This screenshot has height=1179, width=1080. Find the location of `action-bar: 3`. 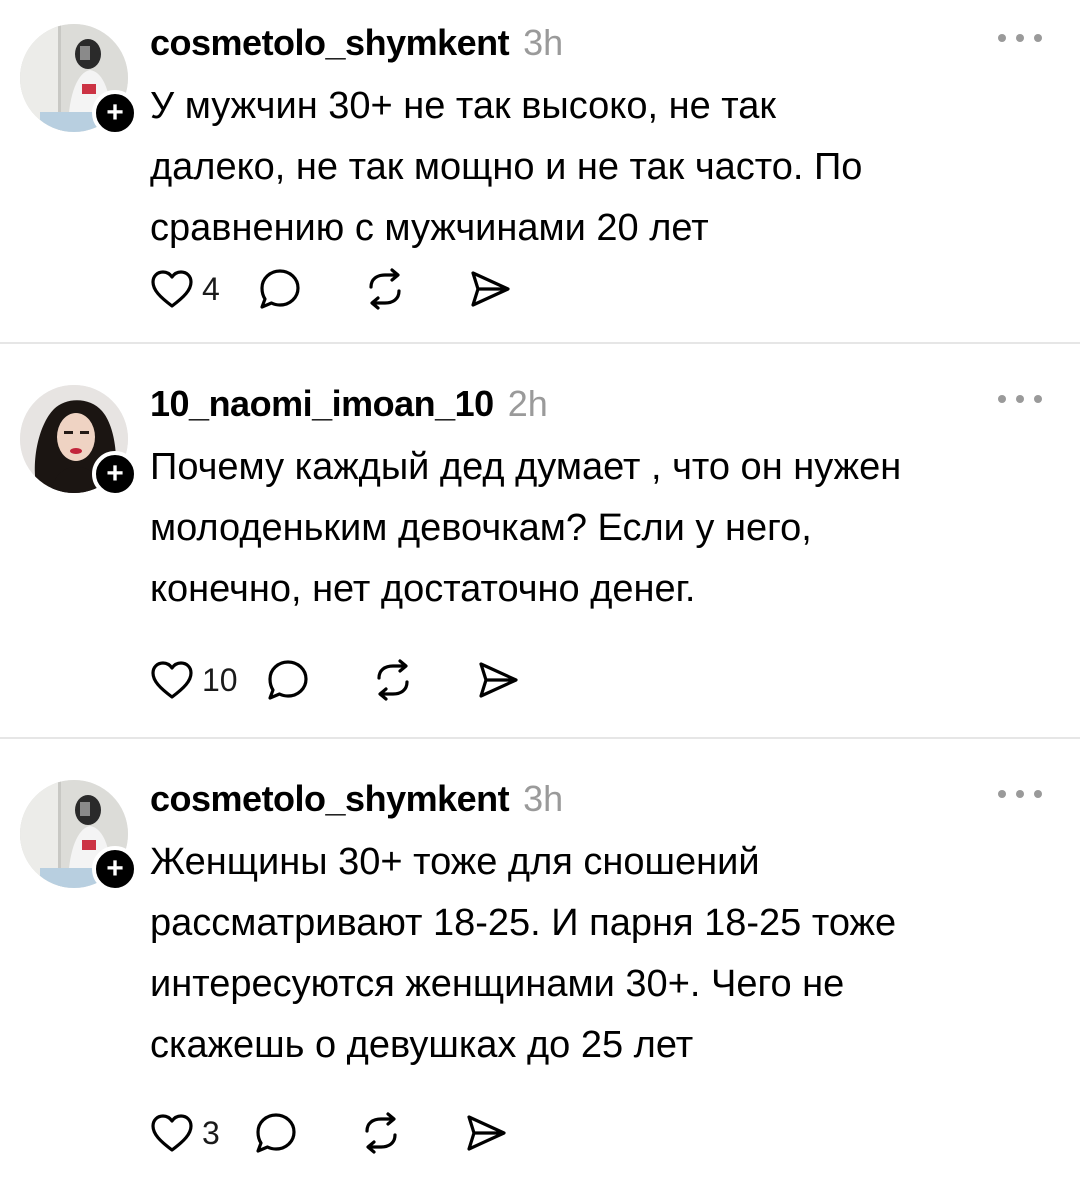

action-bar: 3 is located at coordinates (337, 1133).